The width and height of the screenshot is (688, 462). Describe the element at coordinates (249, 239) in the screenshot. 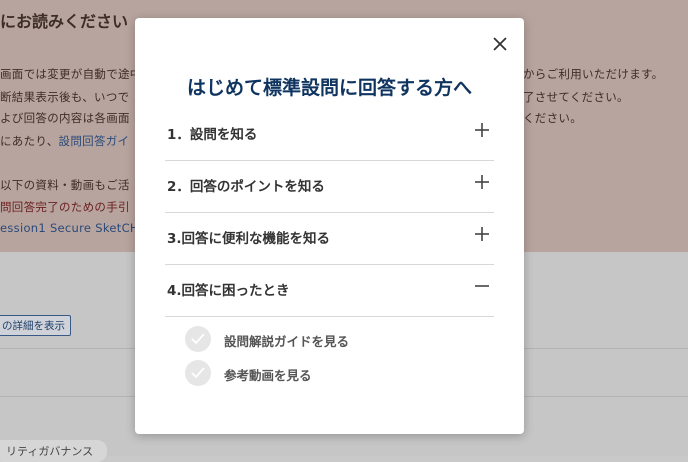

I see `accordion-label: 3.回答に便利な機能を知る` at that location.